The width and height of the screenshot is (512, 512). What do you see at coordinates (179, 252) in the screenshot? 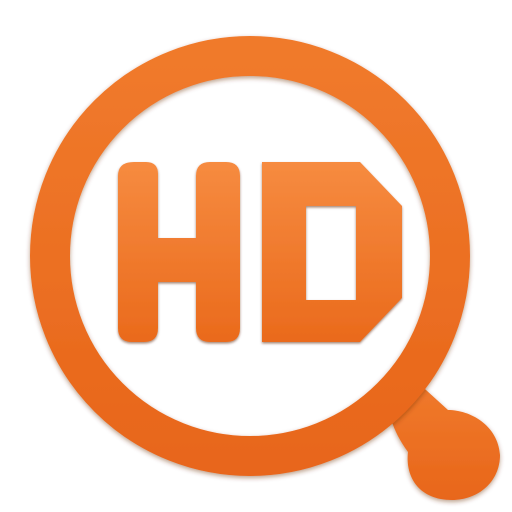
I see `letter-h-shape` at bounding box center [179, 252].